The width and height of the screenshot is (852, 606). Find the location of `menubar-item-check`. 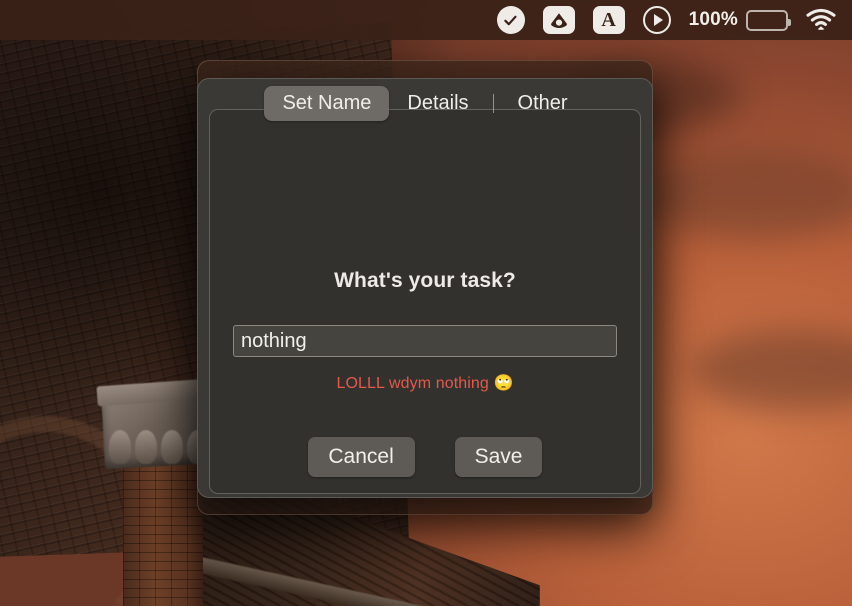

menubar-item-check is located at coordinates (510, 20).